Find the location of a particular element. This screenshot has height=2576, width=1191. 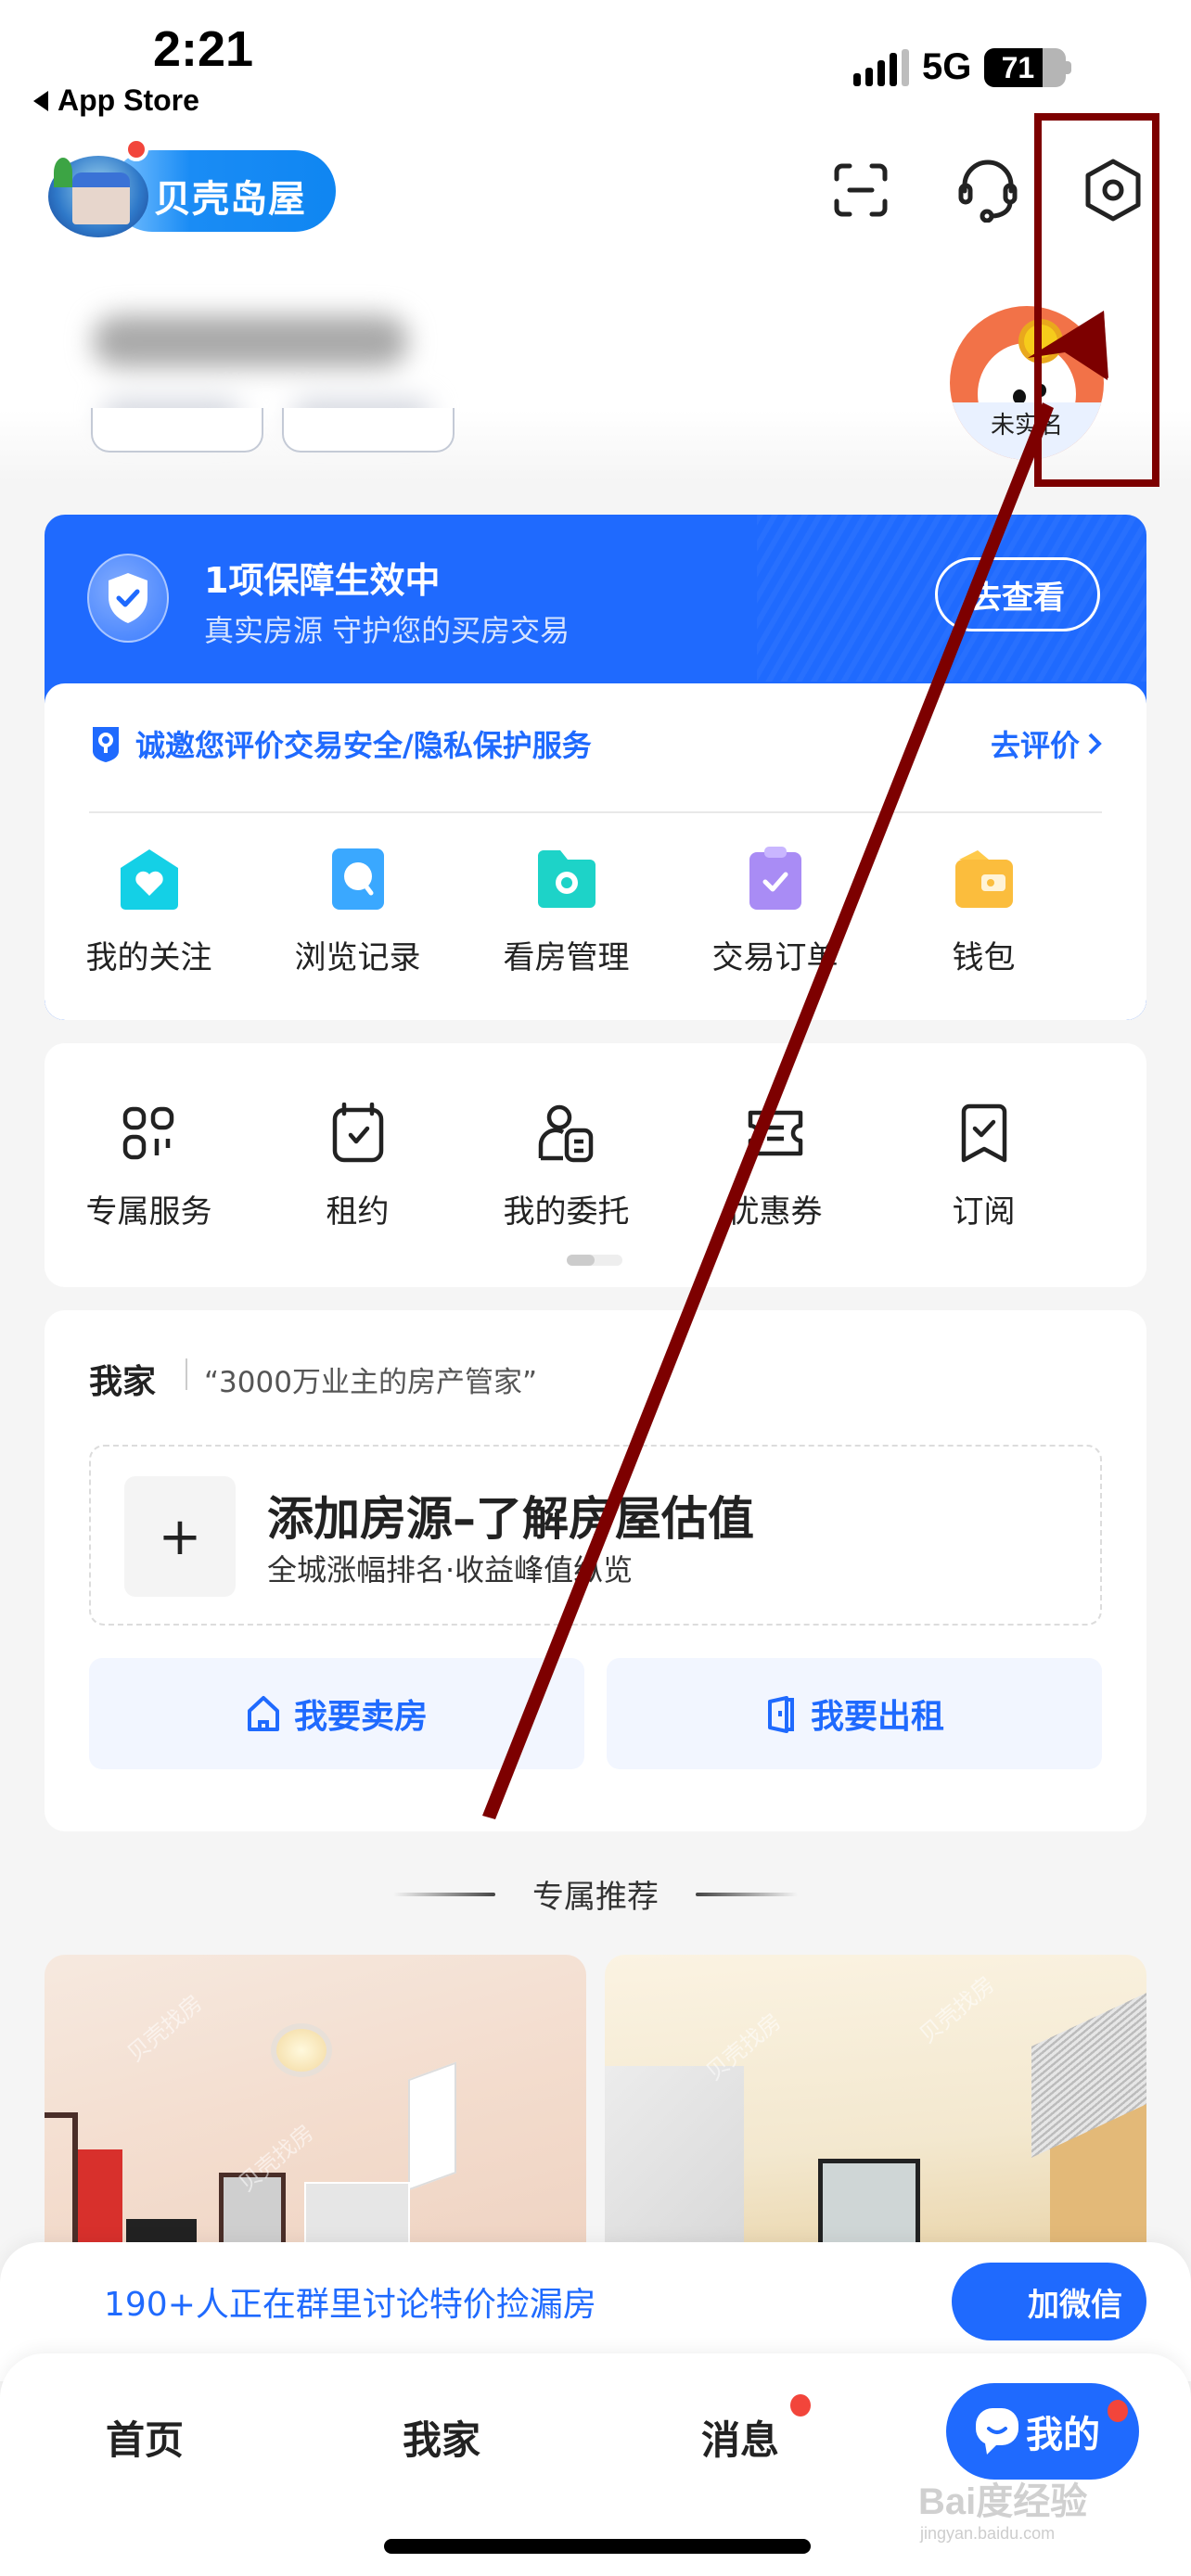

home-slogan: “3000万业主的房产管家” is located at coordinates (371, 1383).